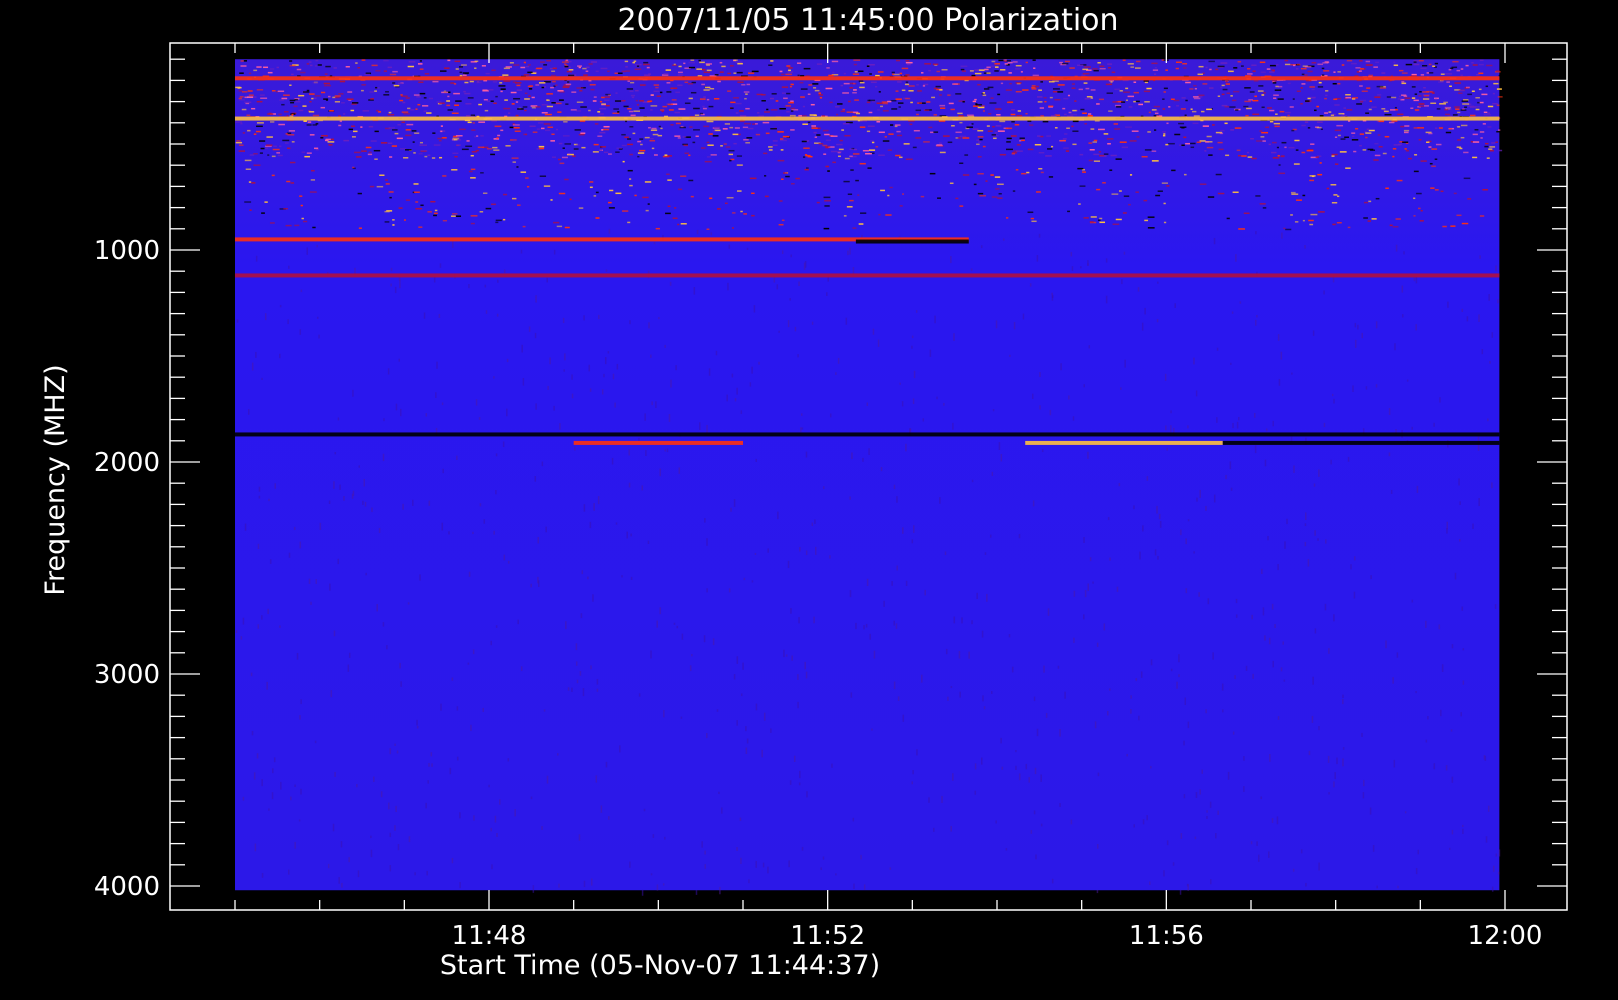  What do you see at coordinates (827, 936) in the screenshot?
I see `x-tick-label: 11:52` at bounding box center [827, 936].